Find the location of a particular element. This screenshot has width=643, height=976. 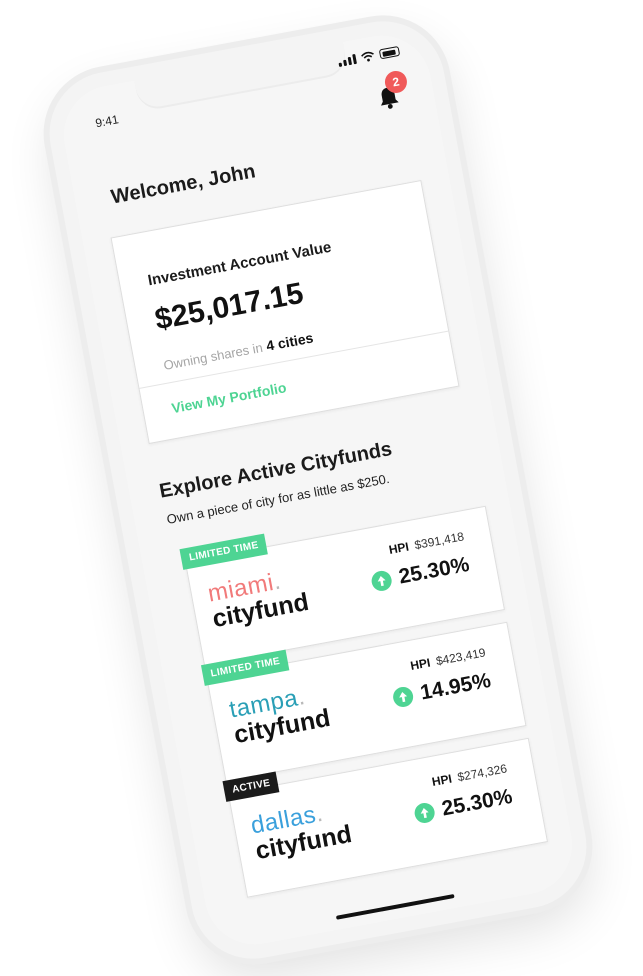

tampa-cityfund-logo: tampa. cityfund is located at coordinates (279, 715).